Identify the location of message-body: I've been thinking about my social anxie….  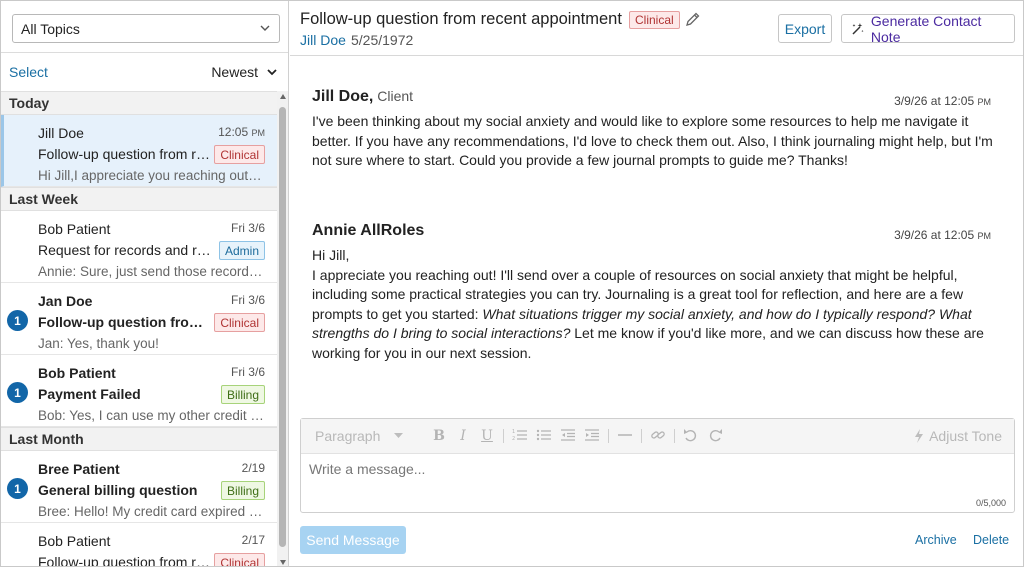
(660, 141).